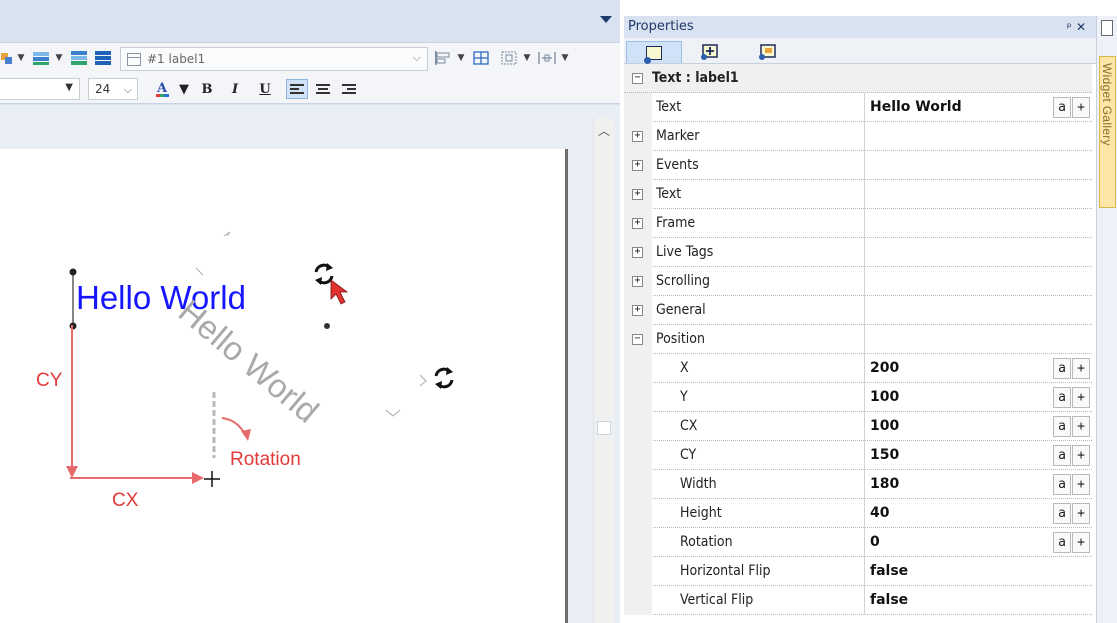 The width and height of the screenshot is (1117, 623). I want to click on property-name: CY, so click(688, 455).